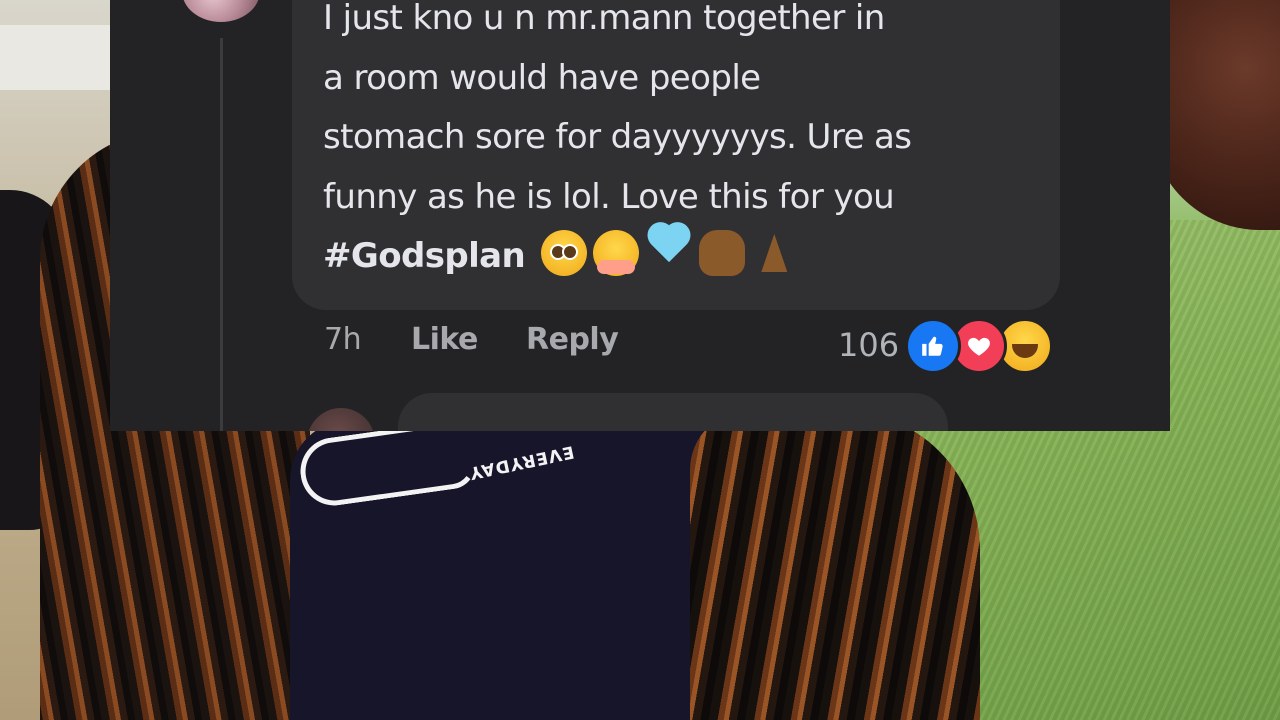  What do you see at coordinates (221, 234) in the screenshot?
I see `thread-line` at bounding box center [221, 234].